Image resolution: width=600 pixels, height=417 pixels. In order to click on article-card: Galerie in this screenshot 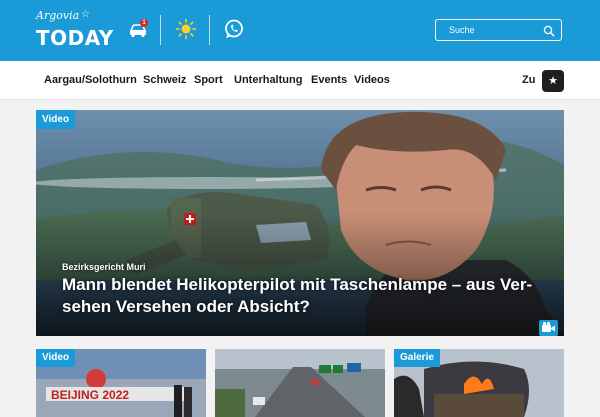, I will do `click(479, 383)`.